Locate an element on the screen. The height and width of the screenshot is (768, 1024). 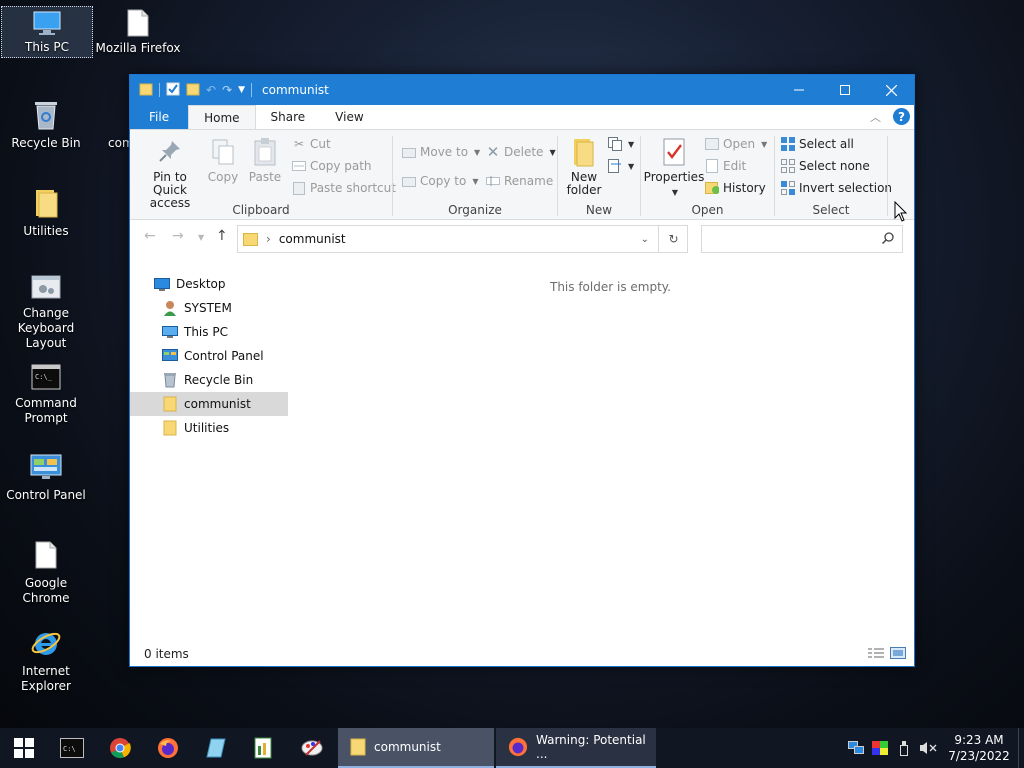
invert-selection-button: Invert selection is located at coordinates (836, 188).